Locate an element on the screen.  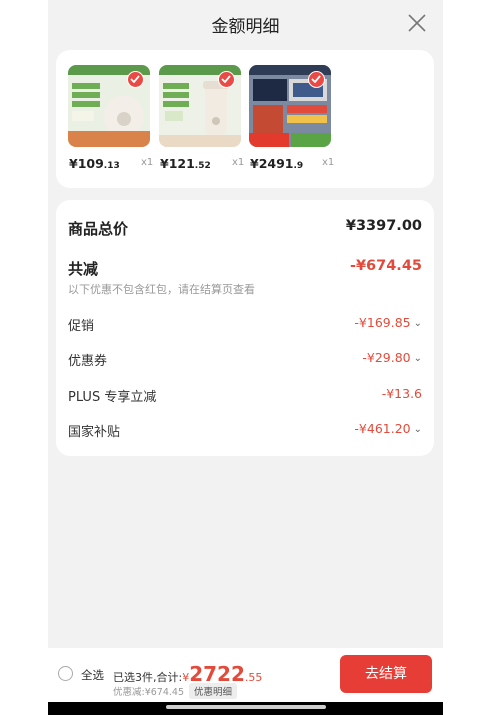
discount-summary: 优惠减:¥674.45 优惠明细 is located at coordinates (175, 691).